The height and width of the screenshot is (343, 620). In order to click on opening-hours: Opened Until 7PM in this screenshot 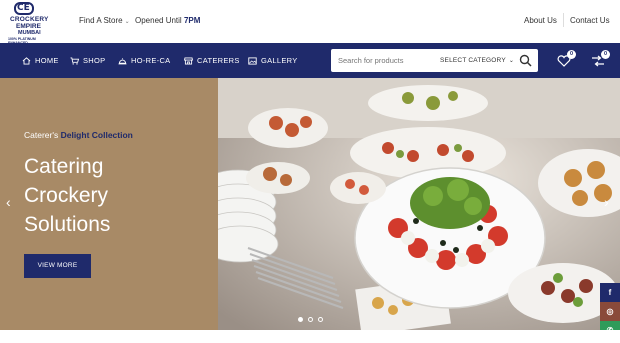, I will do `click(167, 20)`.